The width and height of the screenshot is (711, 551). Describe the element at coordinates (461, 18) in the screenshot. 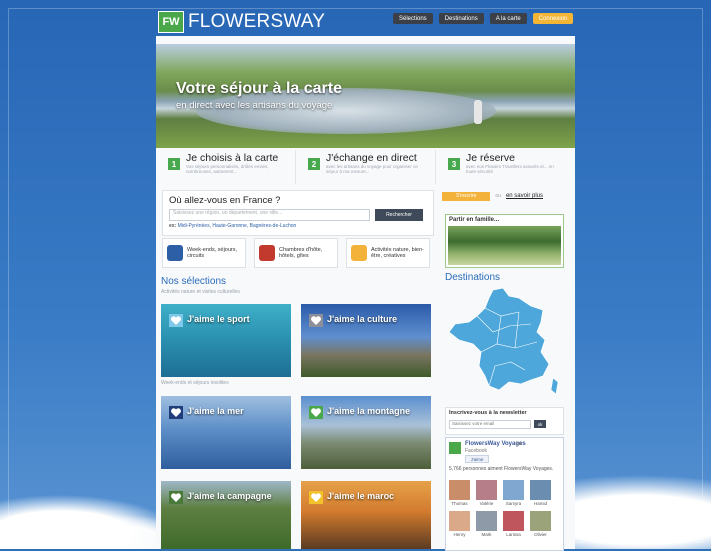

I see `nav-destinations: Destinations` at that location.